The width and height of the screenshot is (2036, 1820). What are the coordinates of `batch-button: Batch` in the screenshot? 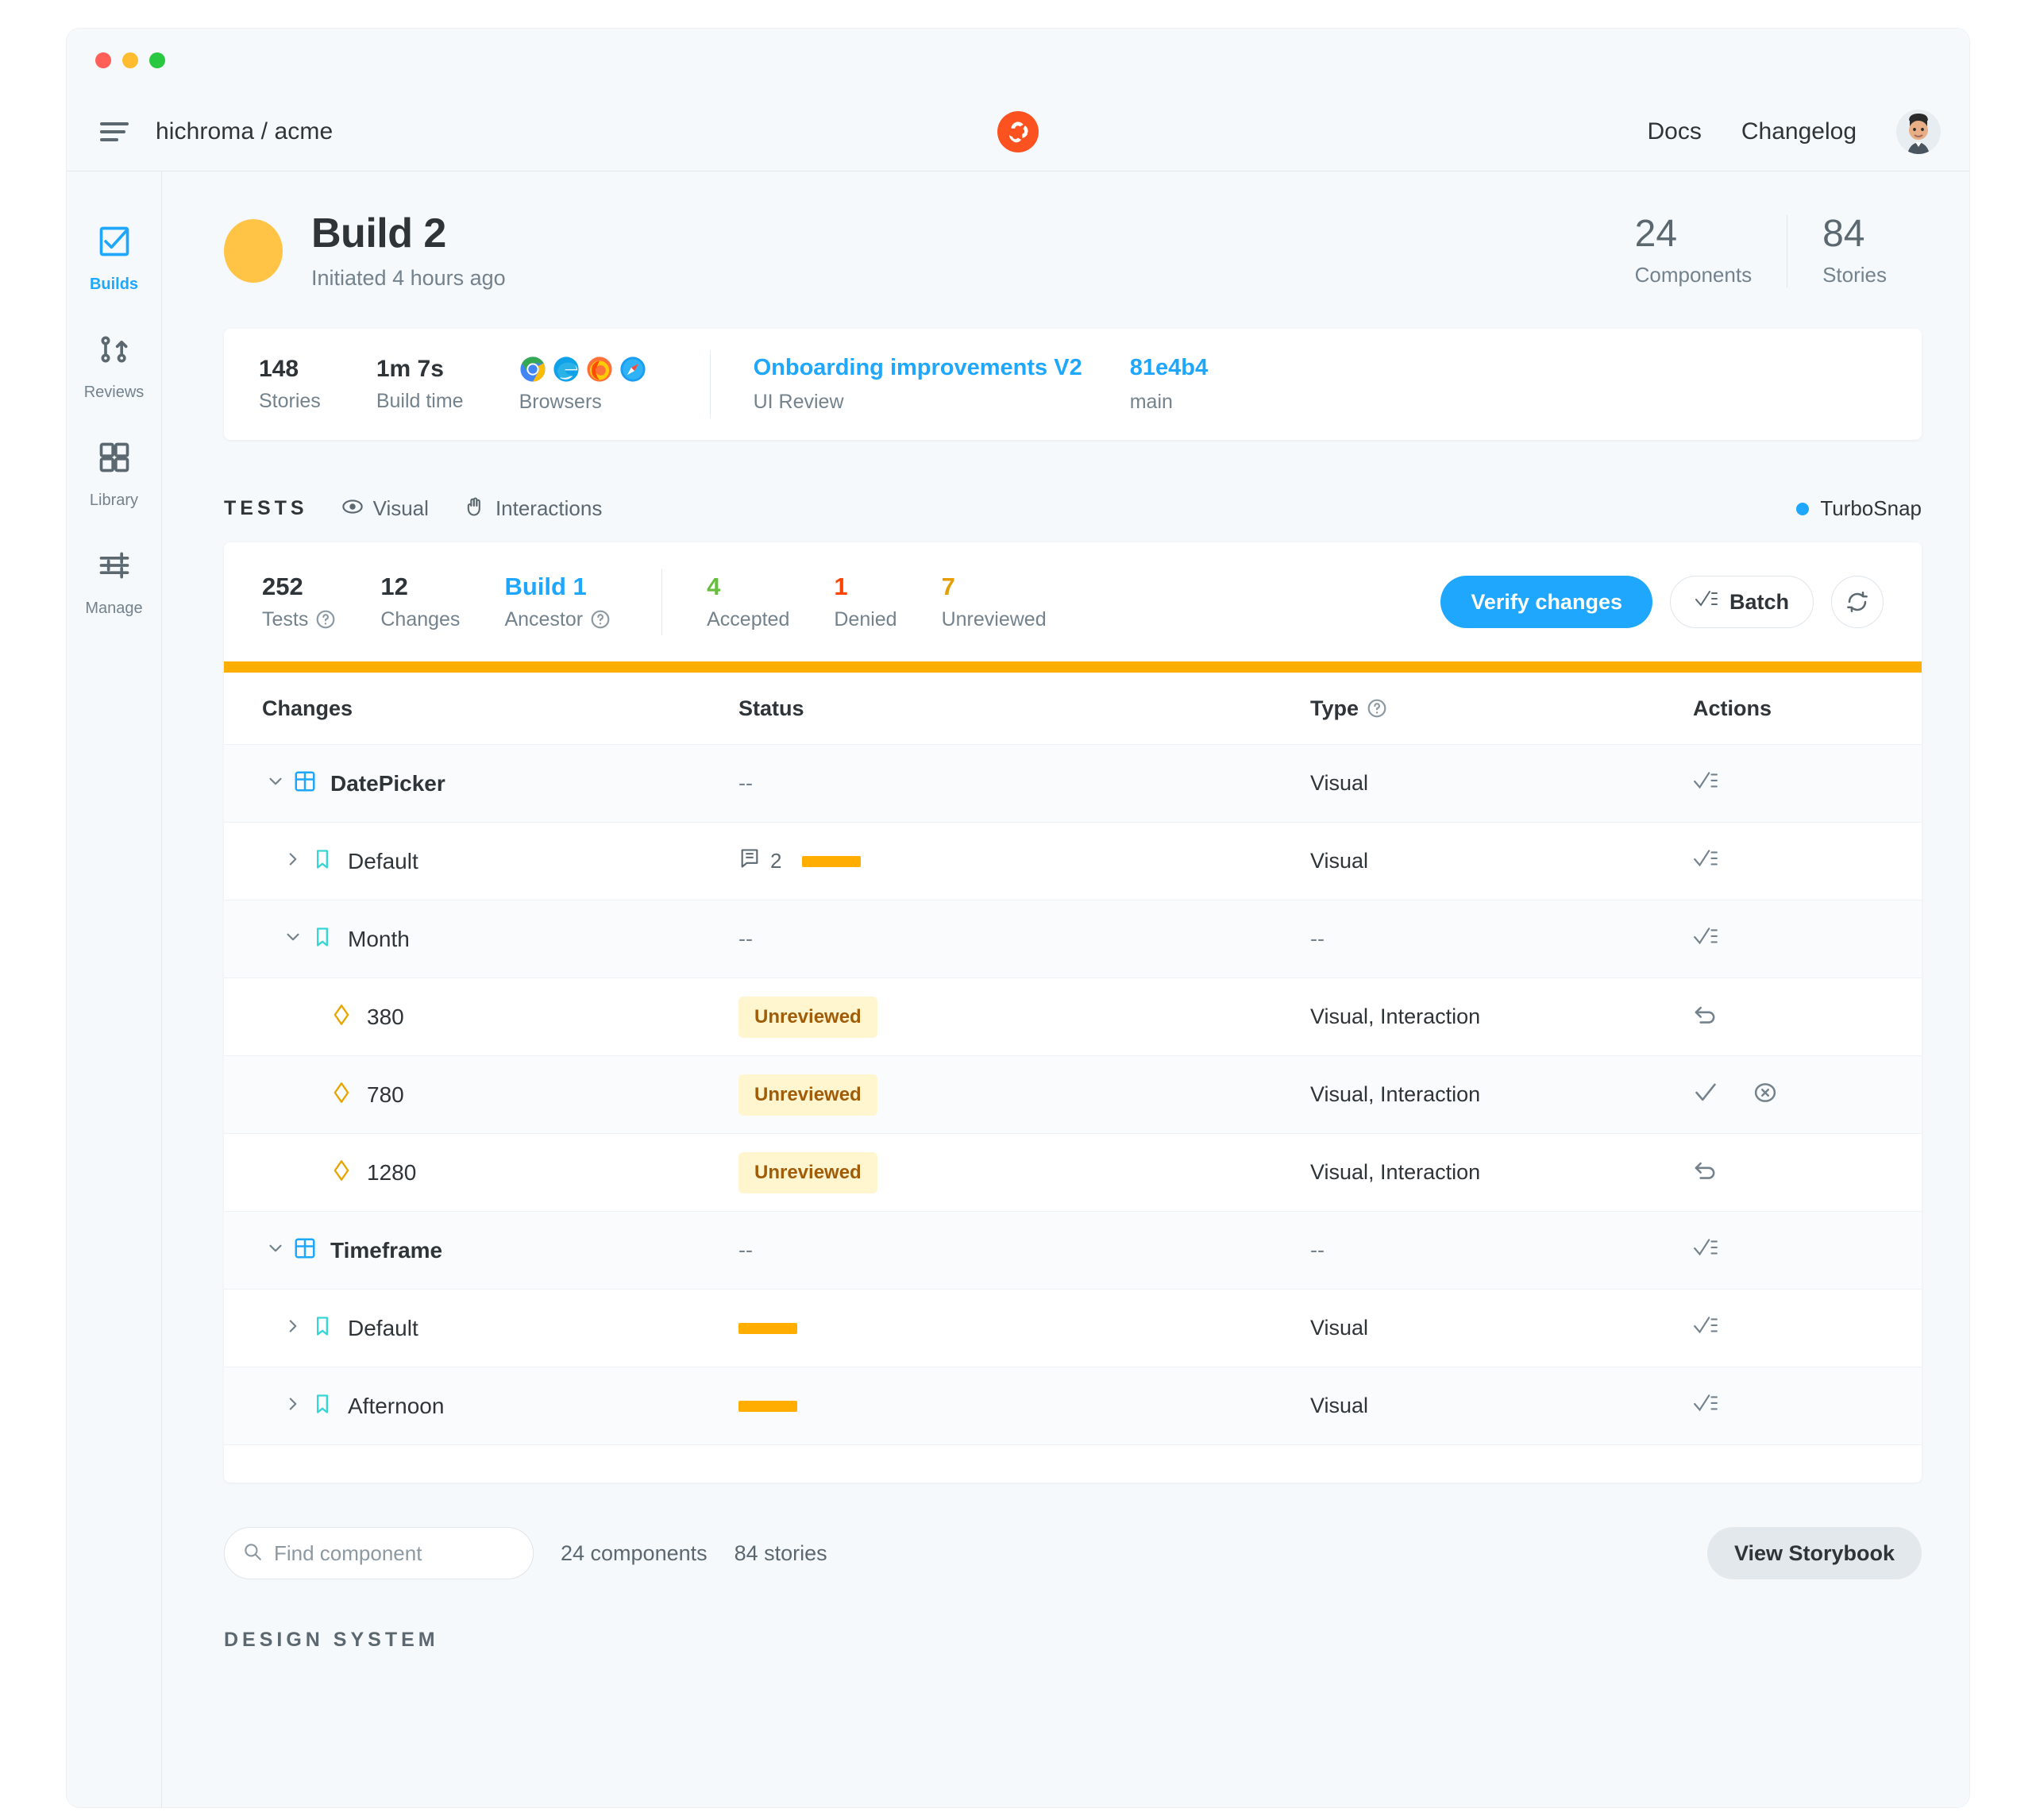 It's located at (1741, 602).